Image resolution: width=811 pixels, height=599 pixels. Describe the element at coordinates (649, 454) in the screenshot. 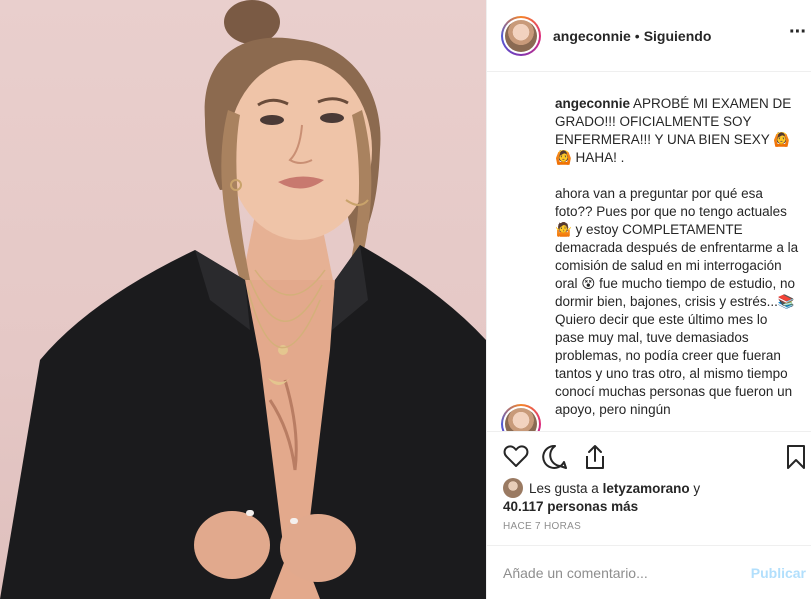

I see `action-bar` at that location.